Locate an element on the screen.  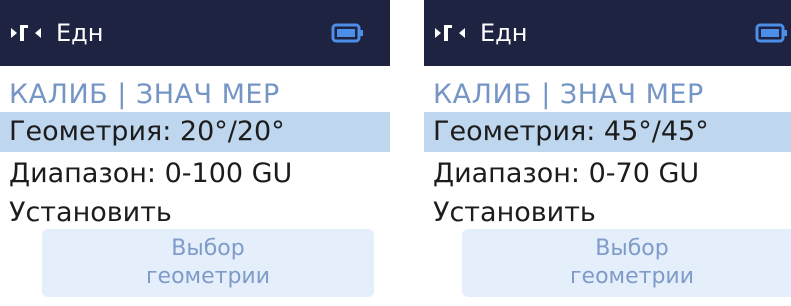
screen-divider is located at coordinates (407, 153).